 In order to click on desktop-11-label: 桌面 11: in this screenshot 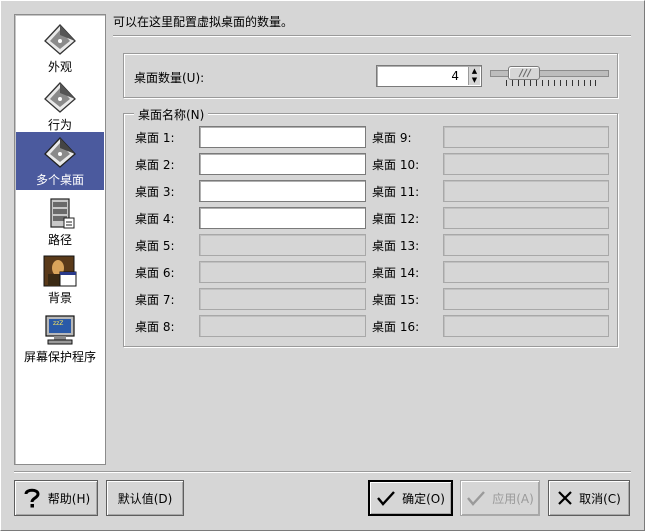, I will do `click(396, 192)`.